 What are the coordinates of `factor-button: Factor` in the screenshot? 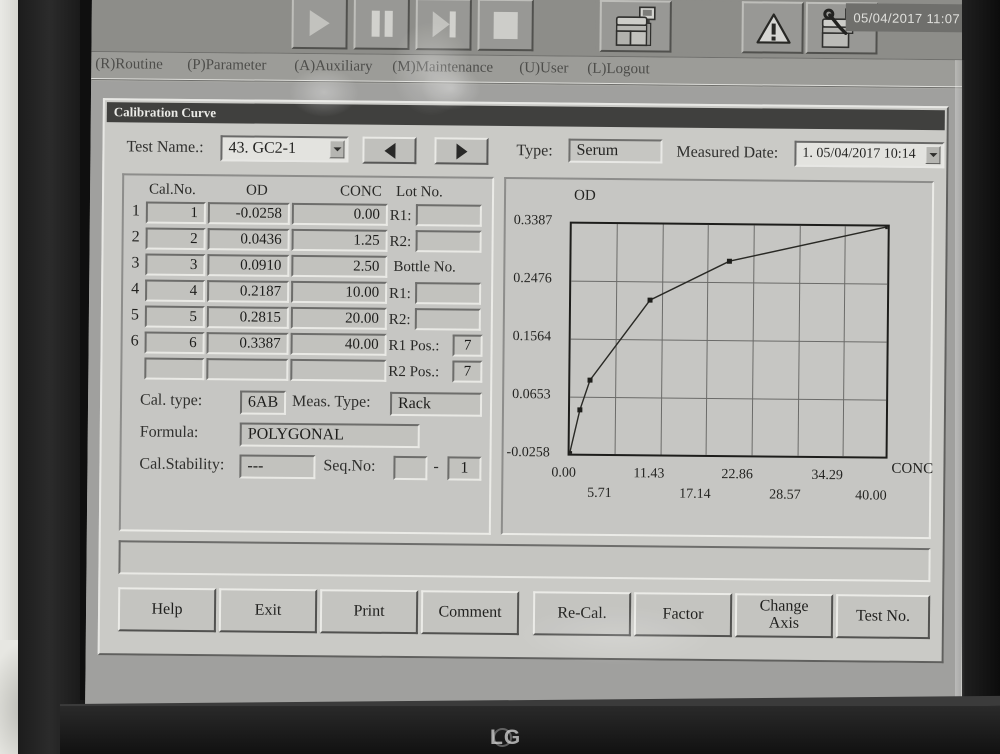 It's located at (683, 615).